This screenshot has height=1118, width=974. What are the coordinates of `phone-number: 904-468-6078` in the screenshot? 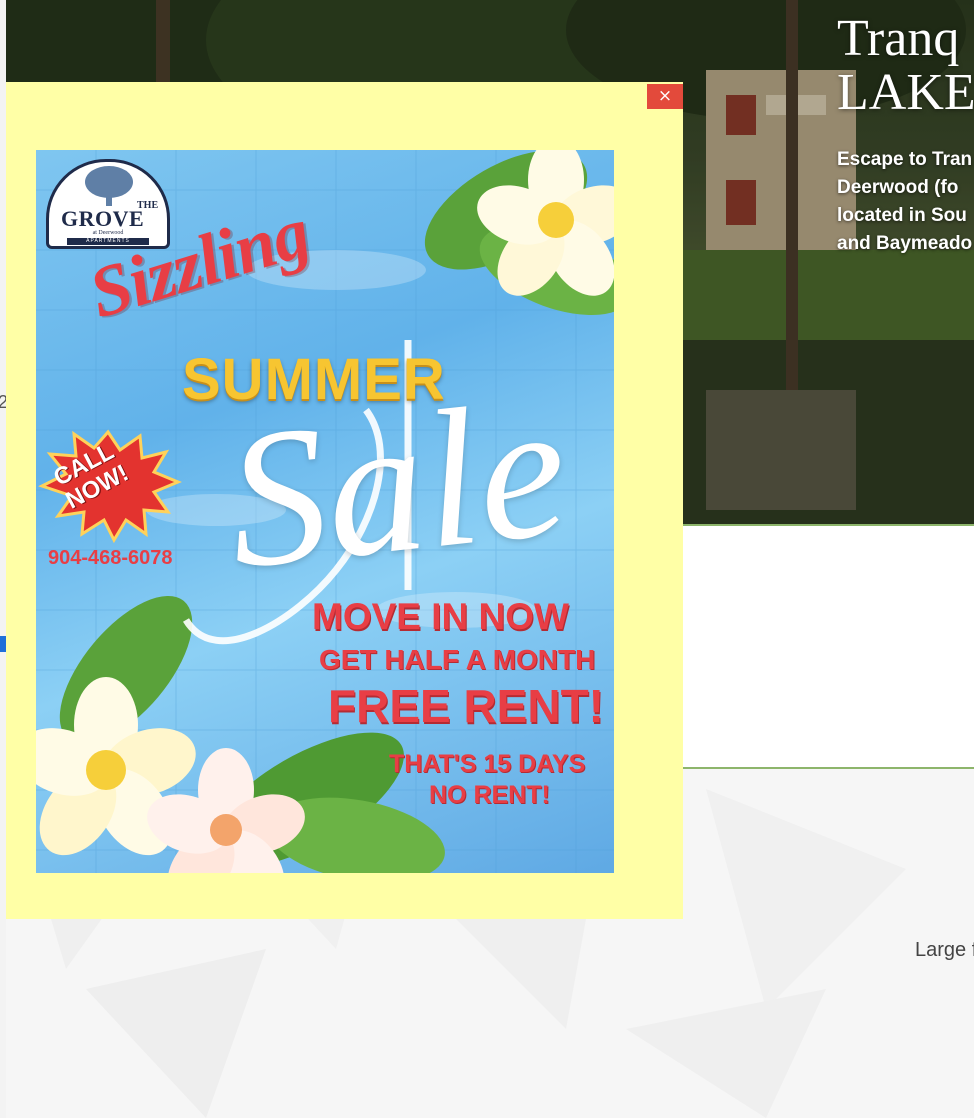 It's located at (110, 558).